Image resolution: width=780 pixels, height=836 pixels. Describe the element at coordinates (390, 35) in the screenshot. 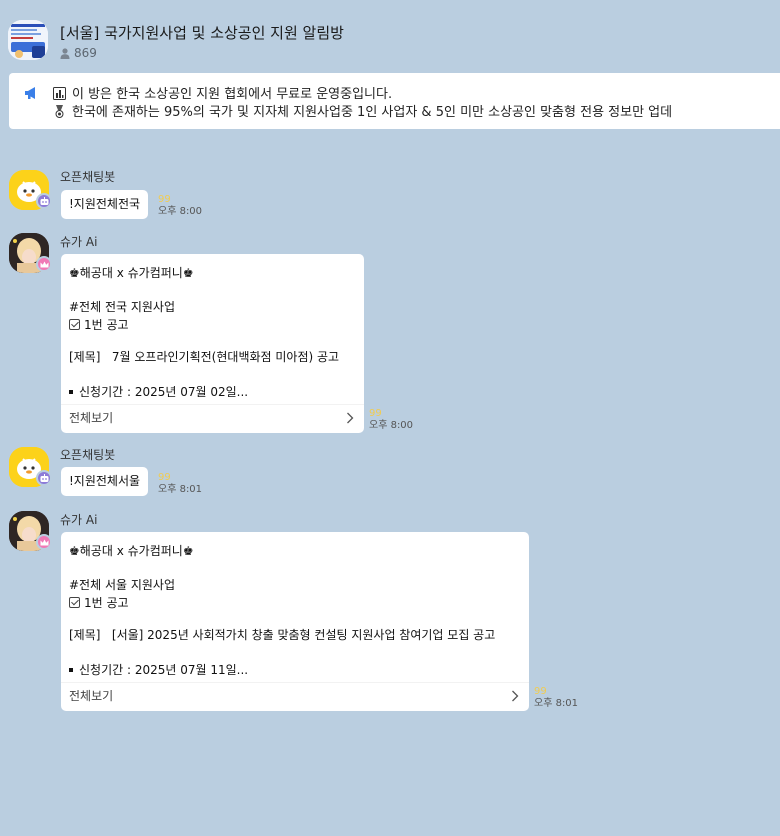

I see `chat-header: [서울] 국가지원사업 및 소상공인 지원 알림방 869` at that location.